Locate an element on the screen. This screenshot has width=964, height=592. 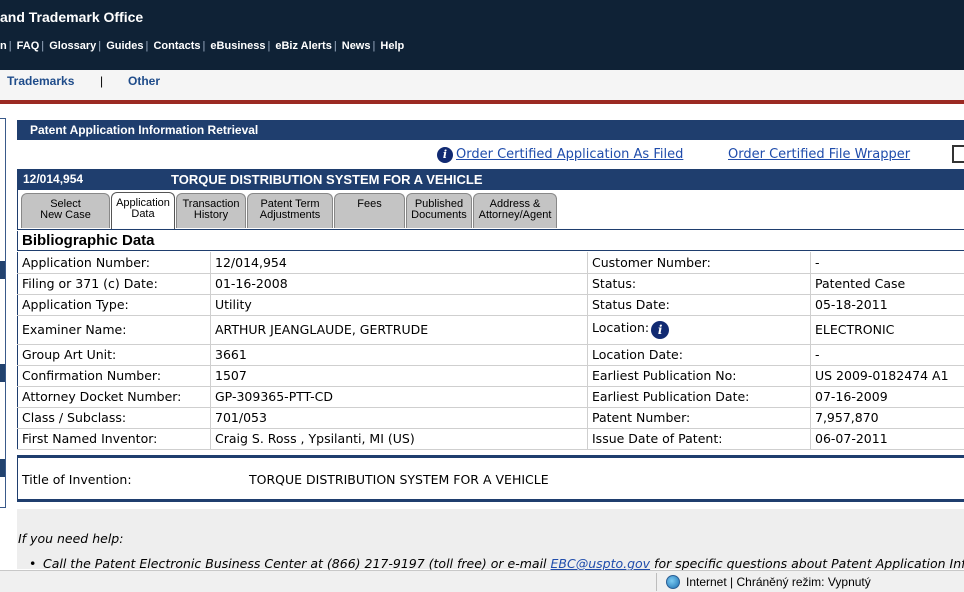
field-label: Status Date: is located at coordinates (699, 305).